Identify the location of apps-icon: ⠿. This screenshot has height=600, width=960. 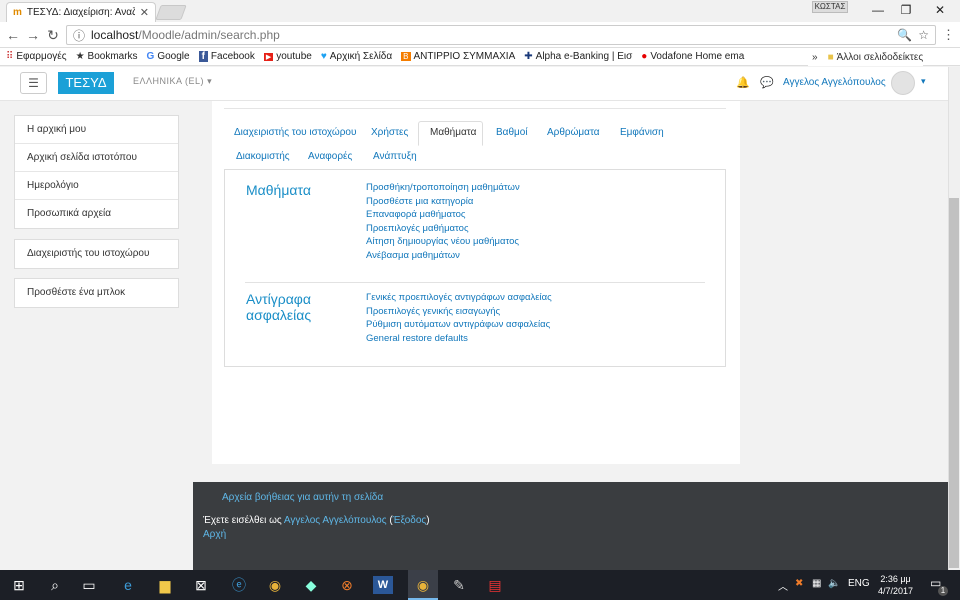
(10, 56).